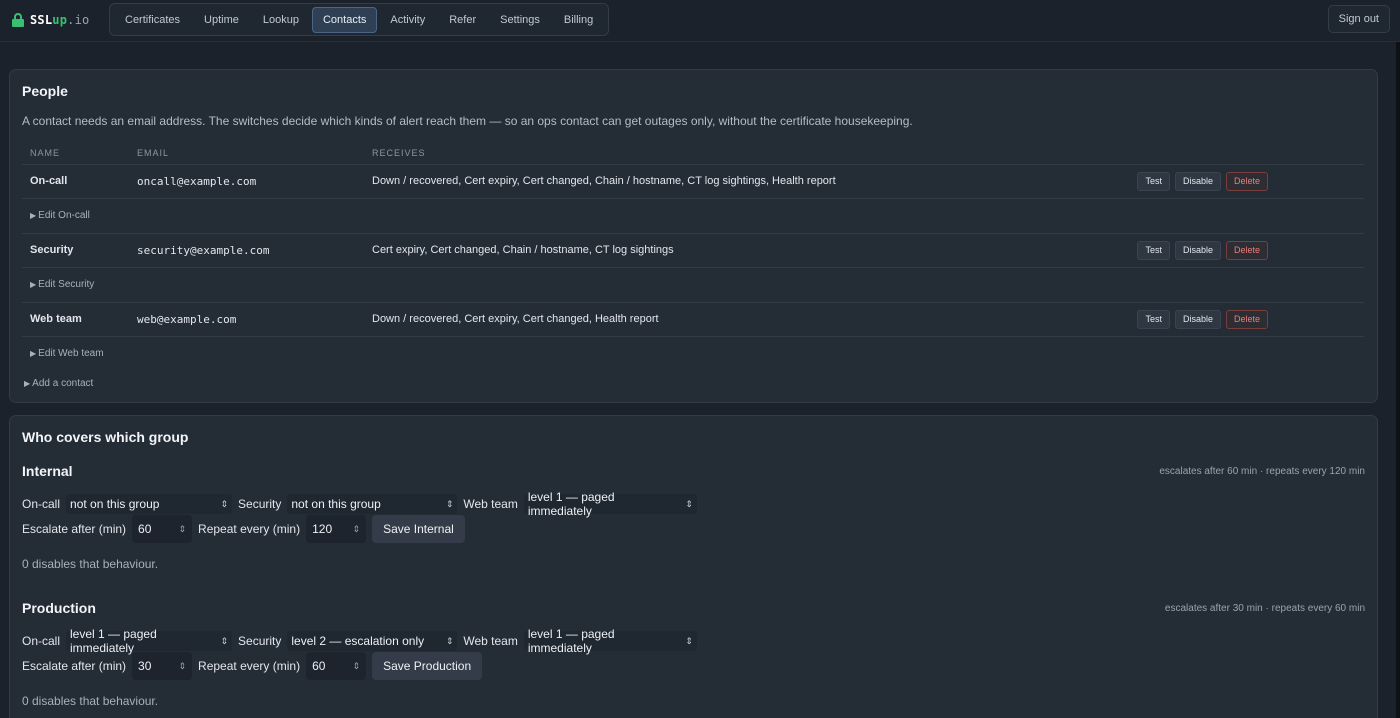 The image size is (1400, 718). Describe the element at coordinates (45, 152) in the screenshot. I see `column-header-name: NAME` at that location.